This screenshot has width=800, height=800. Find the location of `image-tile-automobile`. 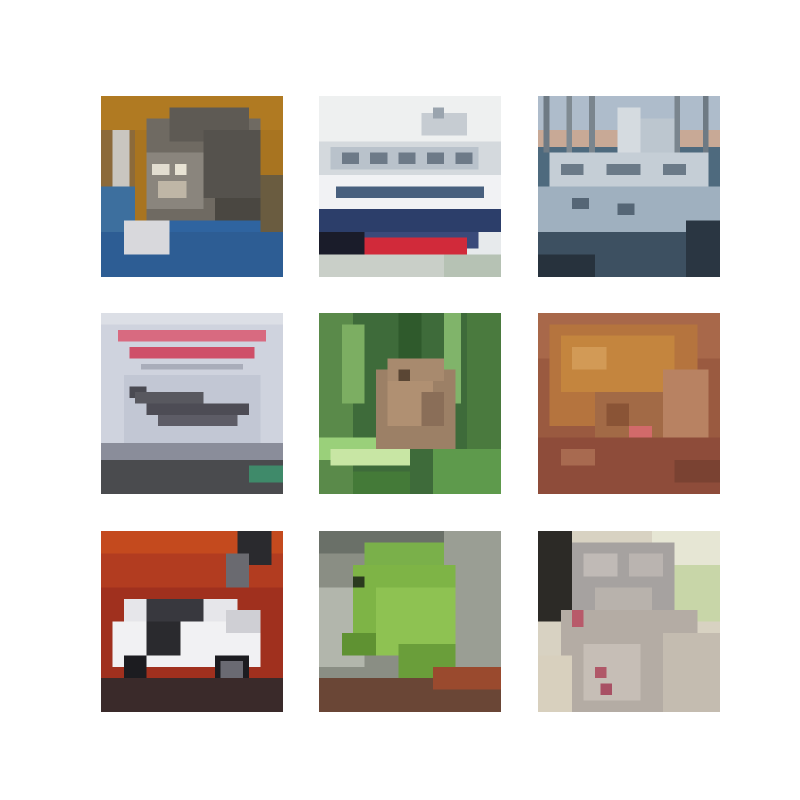

image-tile-automobile is located at coordinates (192, 621).